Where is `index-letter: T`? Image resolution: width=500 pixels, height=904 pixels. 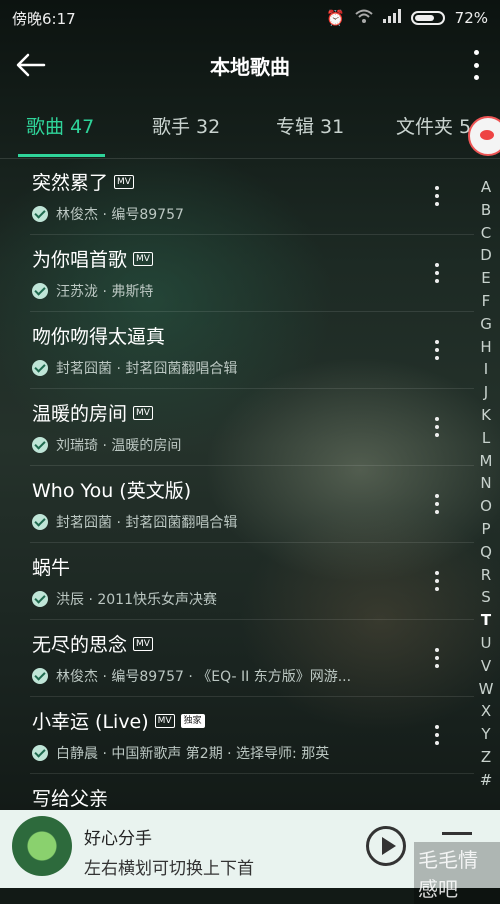
index-letter: T is located at coordinates (486, 620).